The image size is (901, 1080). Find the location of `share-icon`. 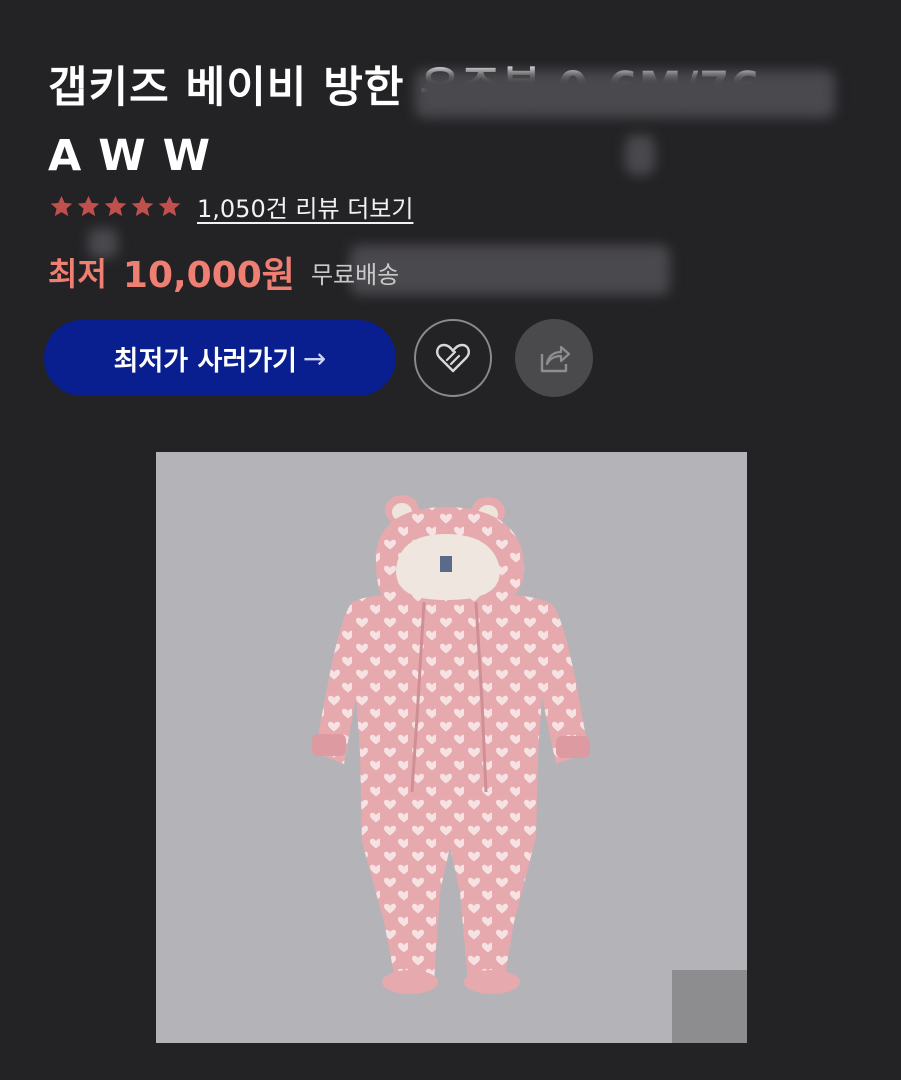

share-icon is located at coordinates (555, 359).